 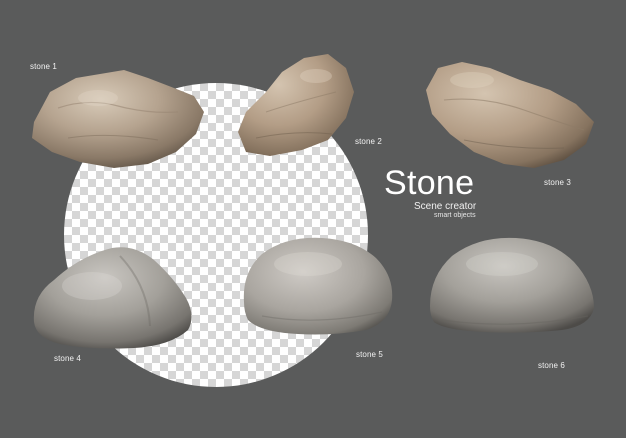 I want to click on stone-5-image, so click(x=318, y=286).